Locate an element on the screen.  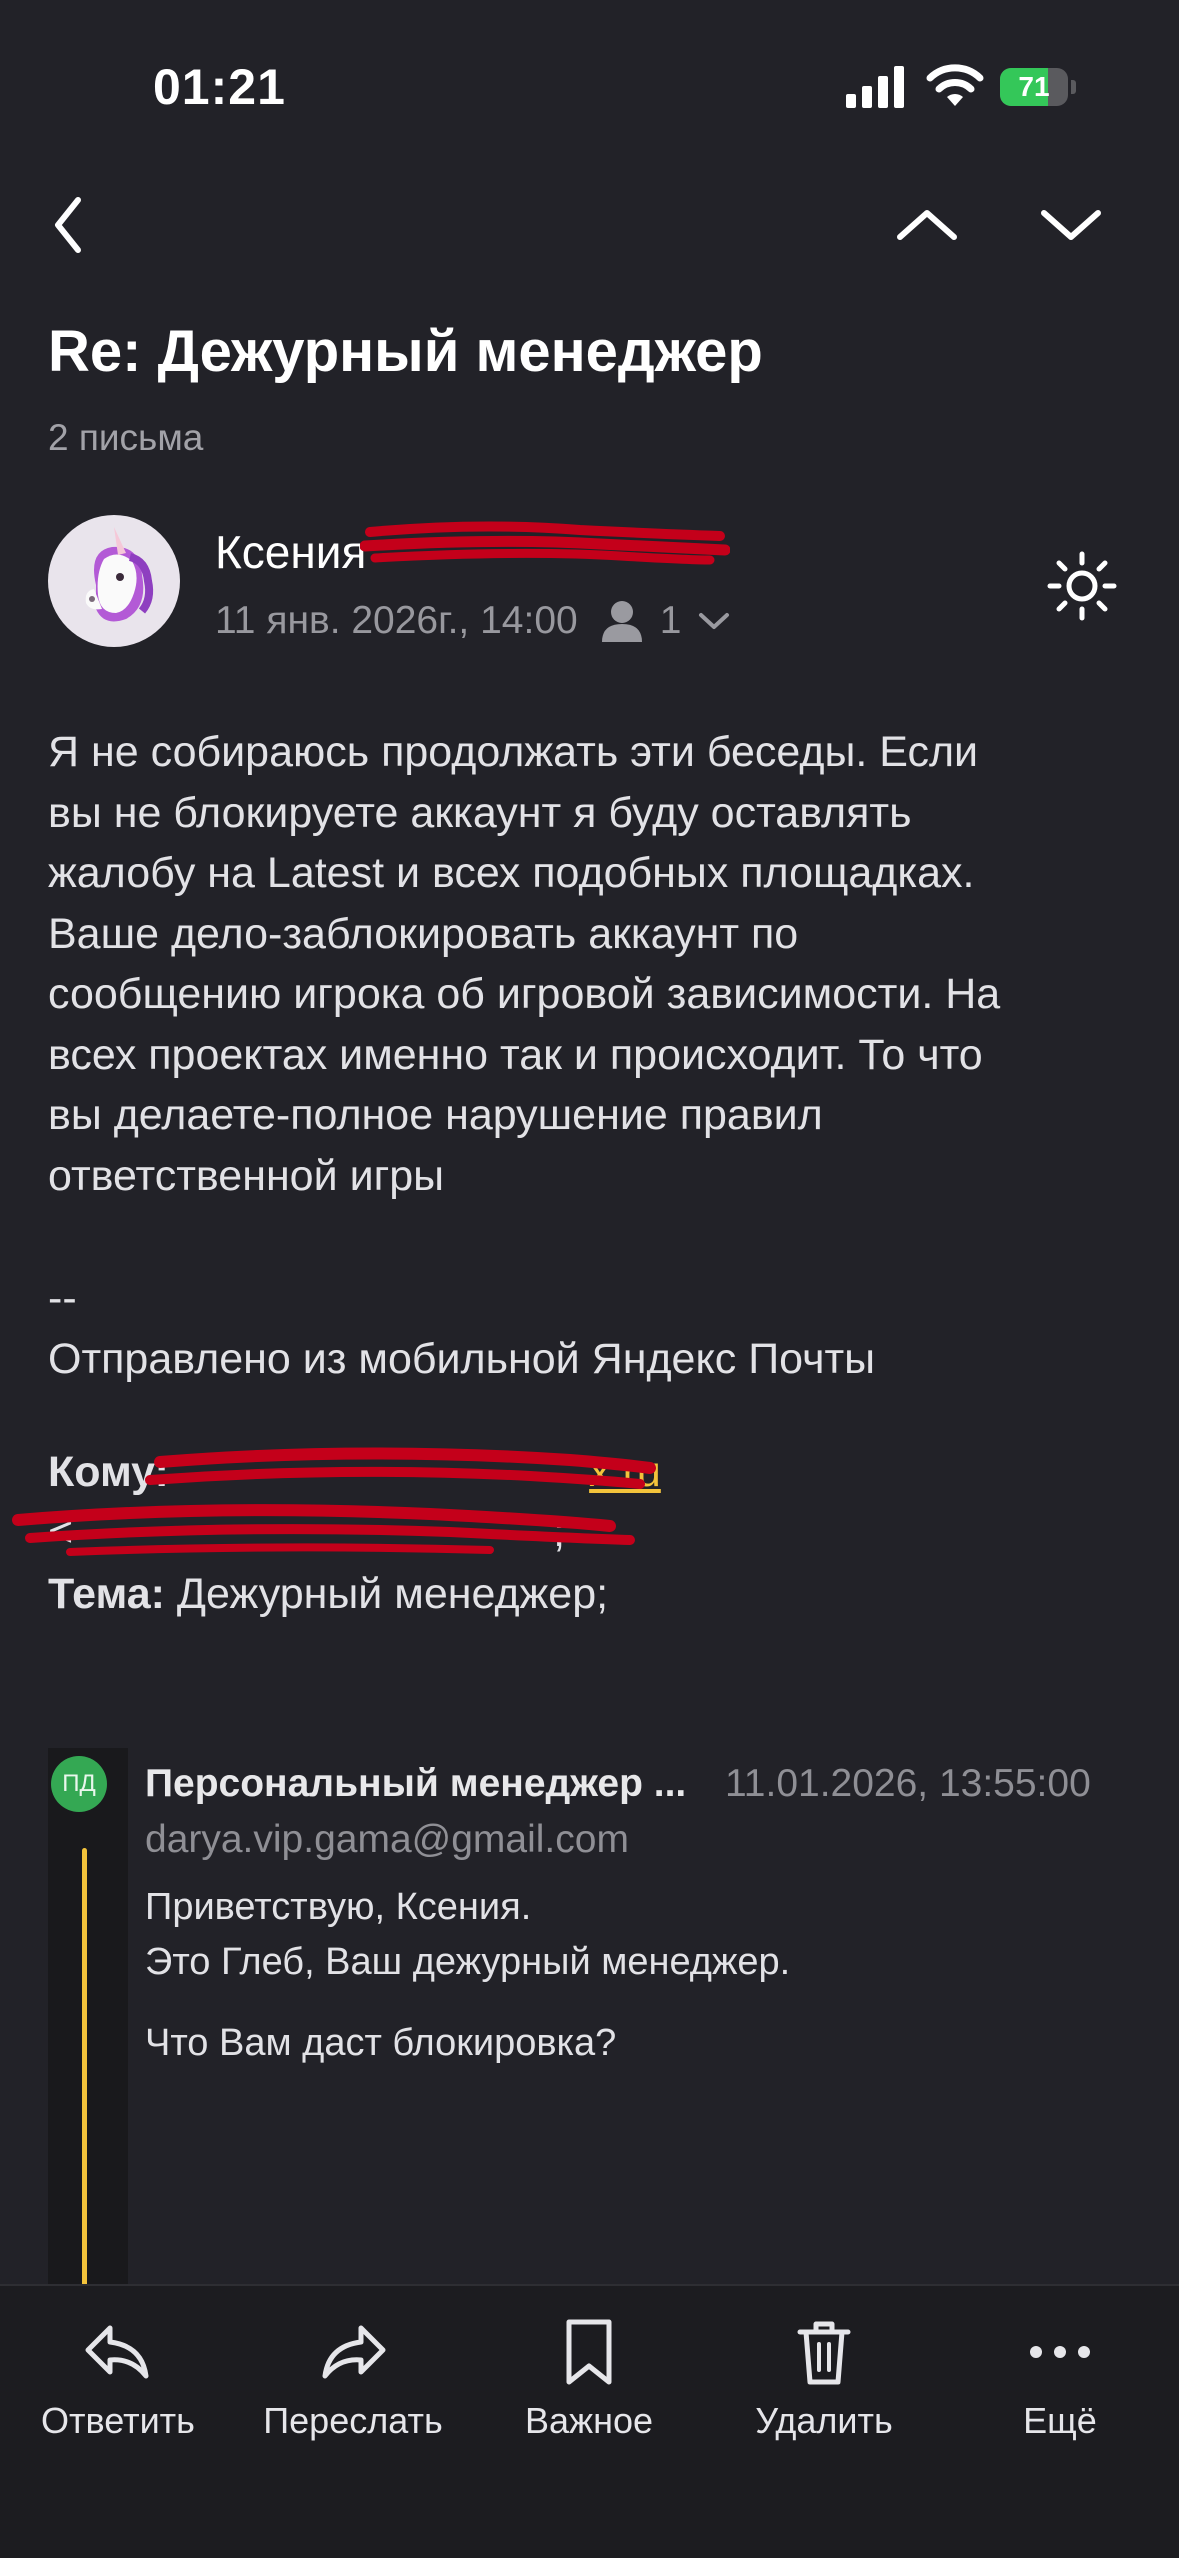
sun-theme-icon is located at coordinates (1082, 586).